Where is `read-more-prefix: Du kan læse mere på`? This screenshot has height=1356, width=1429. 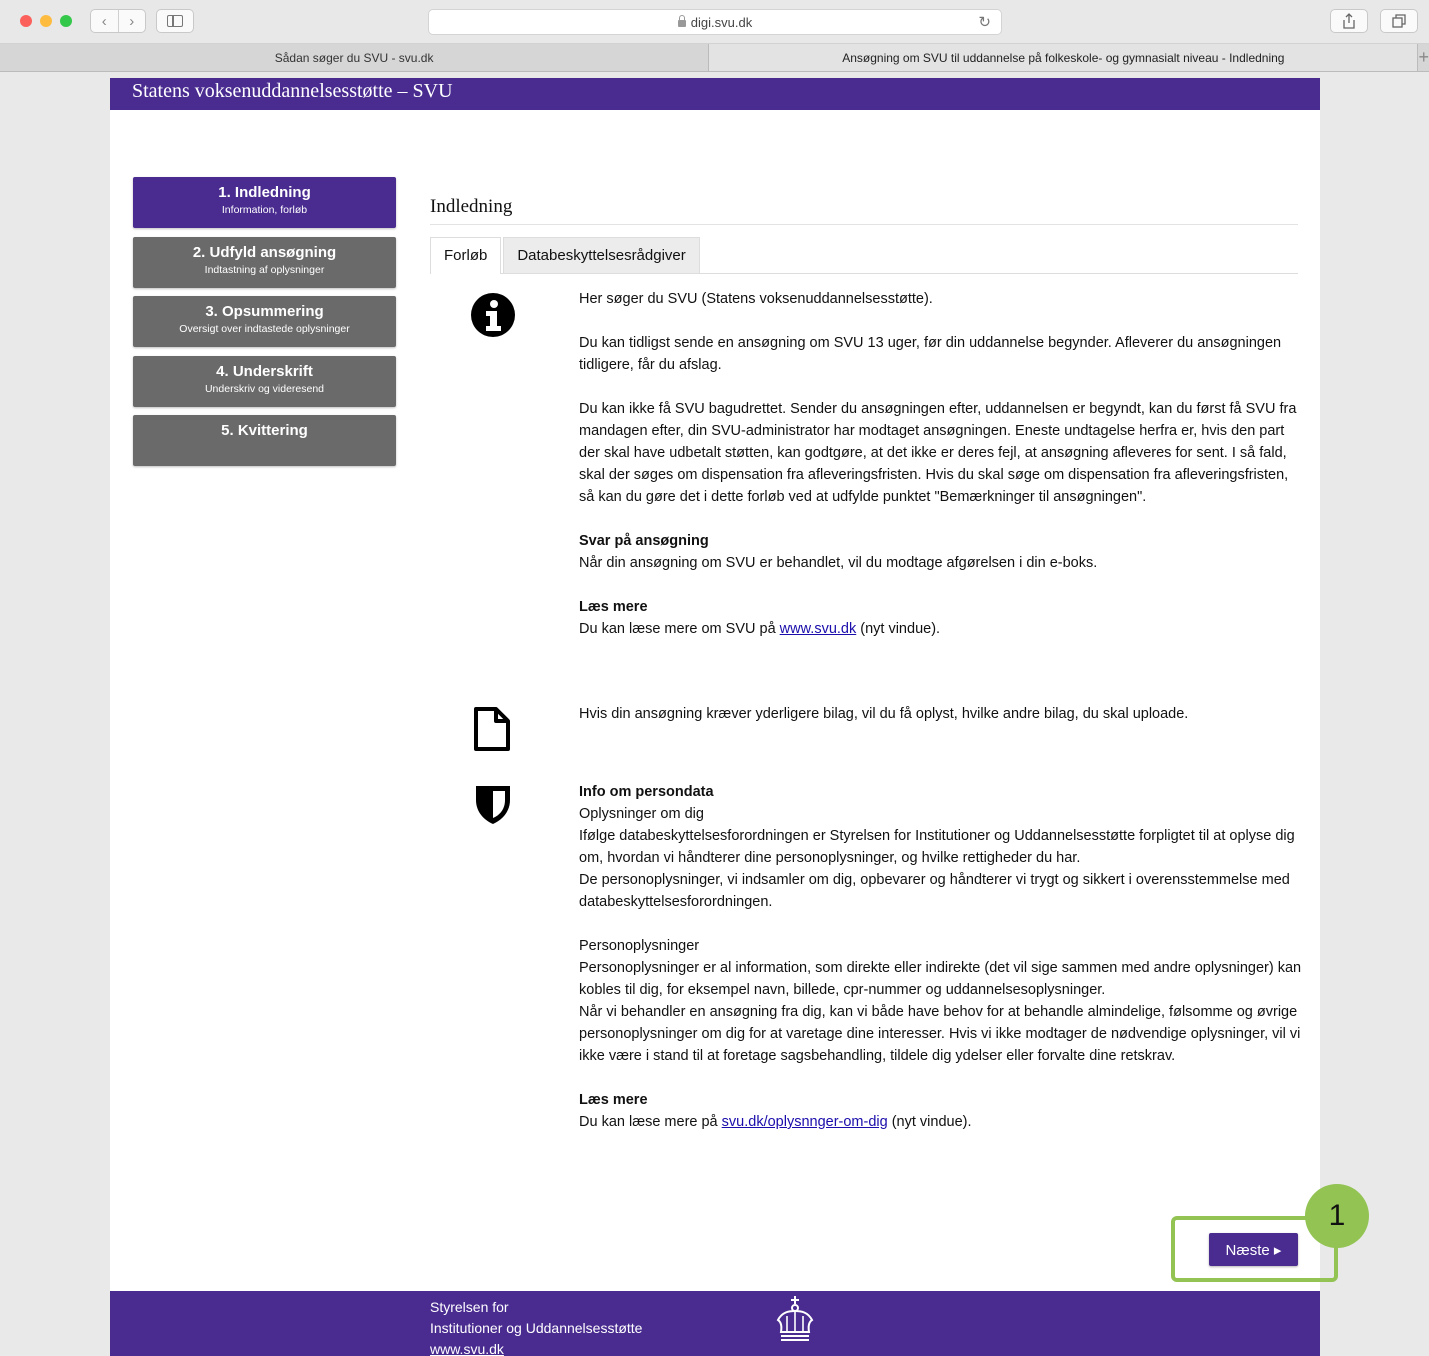
read-more-prefix: Du kan læse mere på is located at coordinates (648, 1122).